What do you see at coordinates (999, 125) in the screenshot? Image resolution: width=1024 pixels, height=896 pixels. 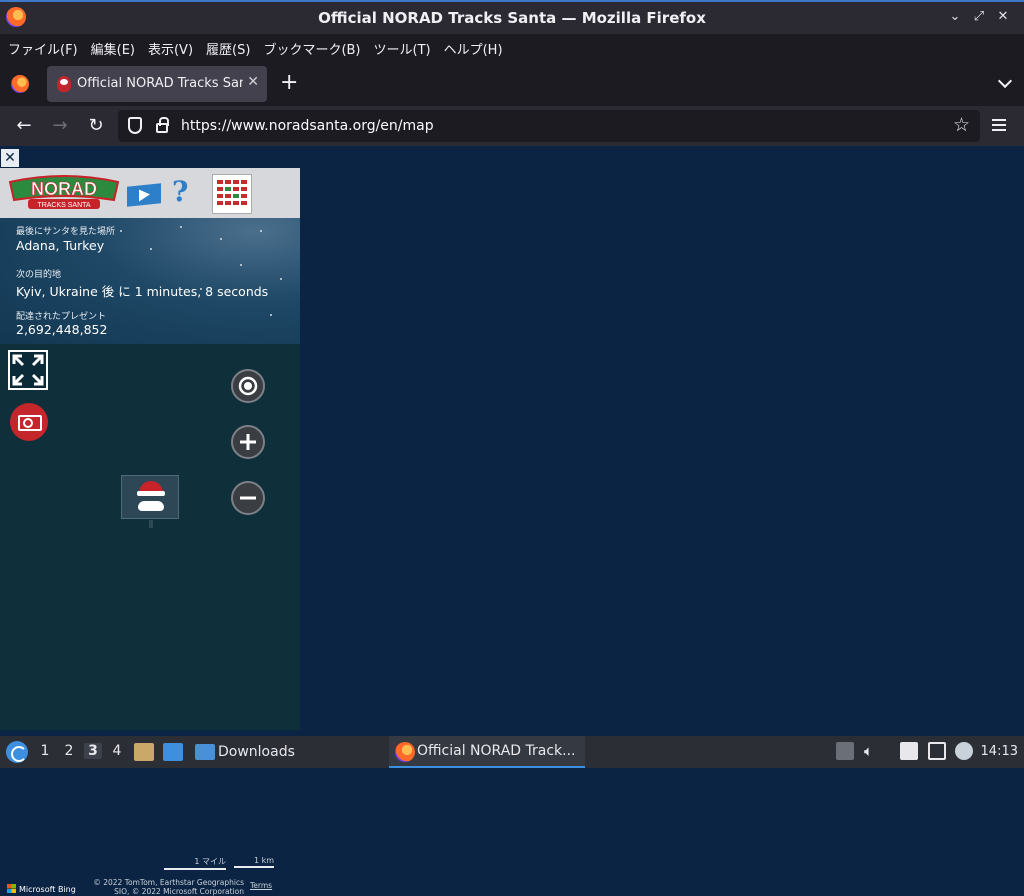 I see `app-menu-icon` at bounding box center [999, 125].